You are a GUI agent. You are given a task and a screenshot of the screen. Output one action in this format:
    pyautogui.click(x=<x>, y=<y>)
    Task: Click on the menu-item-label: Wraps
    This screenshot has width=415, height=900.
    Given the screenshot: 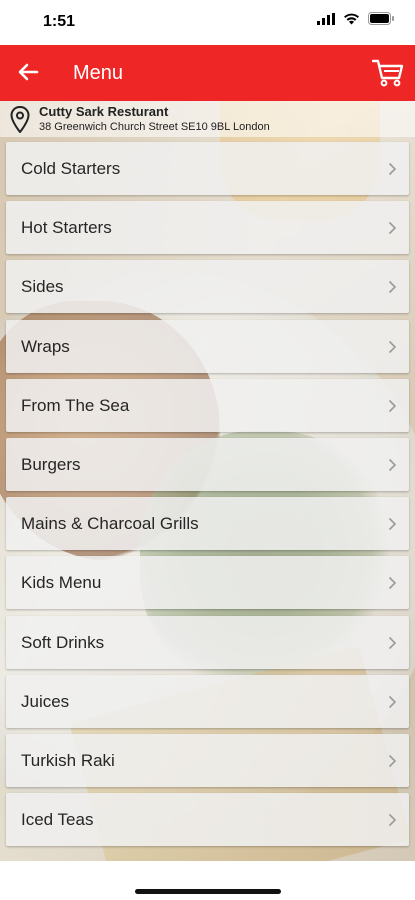 What is the action you would take?
    pyautogui.click(x=45, y=346)
    